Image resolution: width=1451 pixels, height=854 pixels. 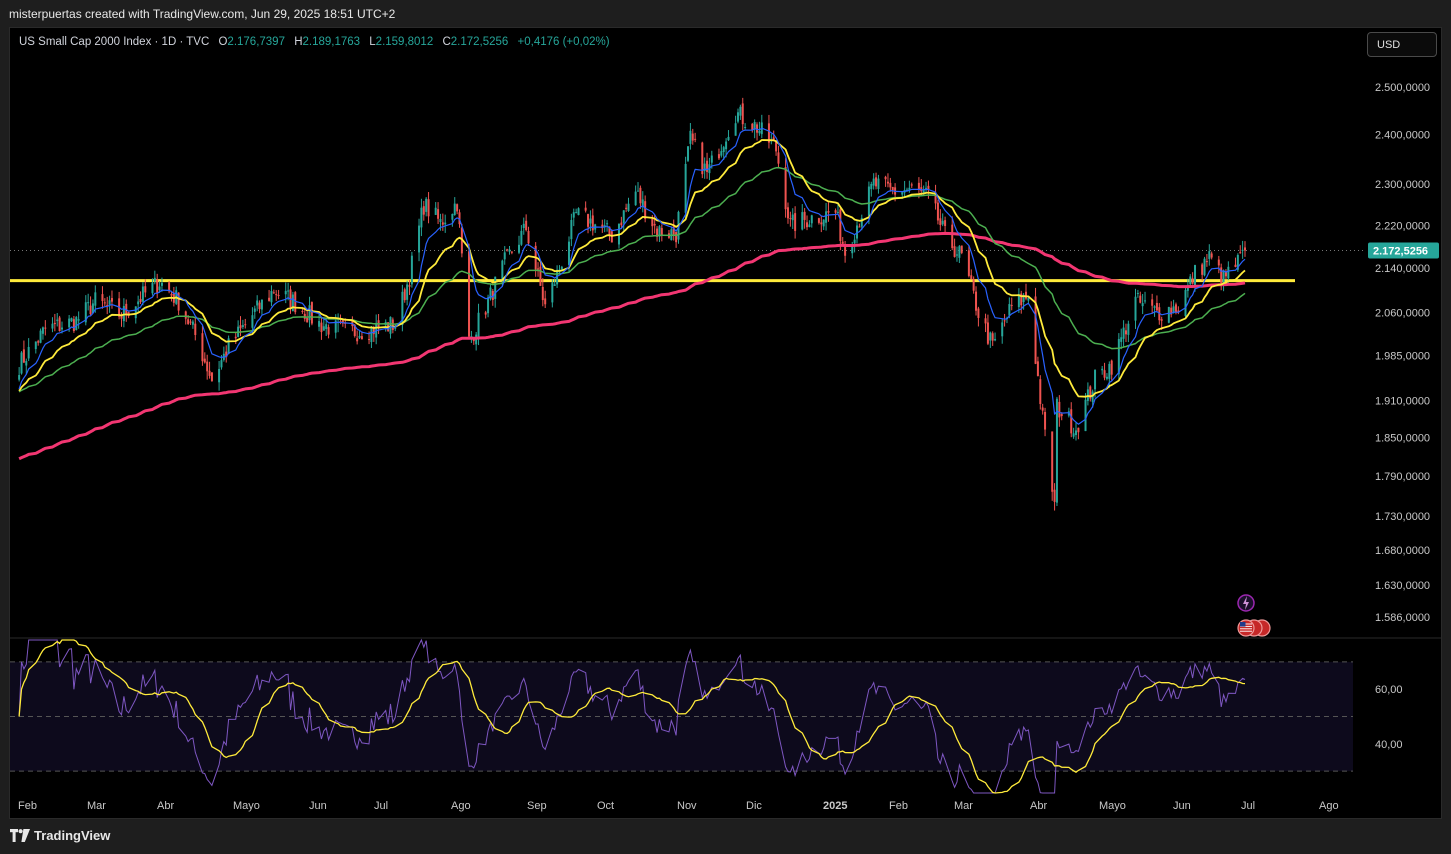 I want to click on rsi-tick-label: 40,00, so click(x=1389, y=745).